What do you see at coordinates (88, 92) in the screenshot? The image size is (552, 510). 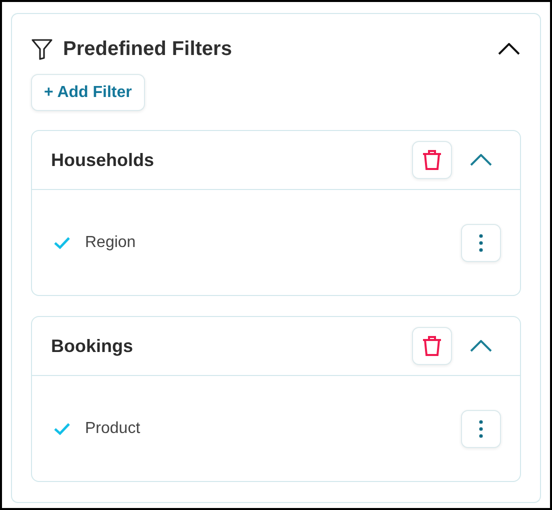 I see `add-filter-button: + Add Filter` at bounding box center [88, 92].